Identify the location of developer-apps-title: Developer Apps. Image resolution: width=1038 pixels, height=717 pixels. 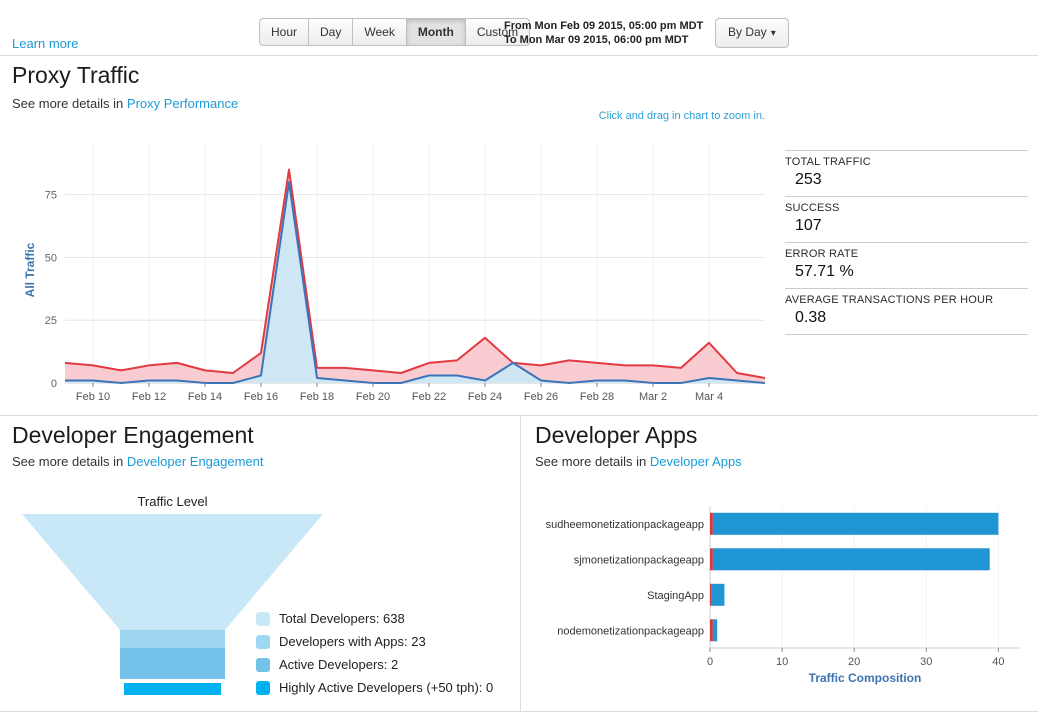
(616, 435).